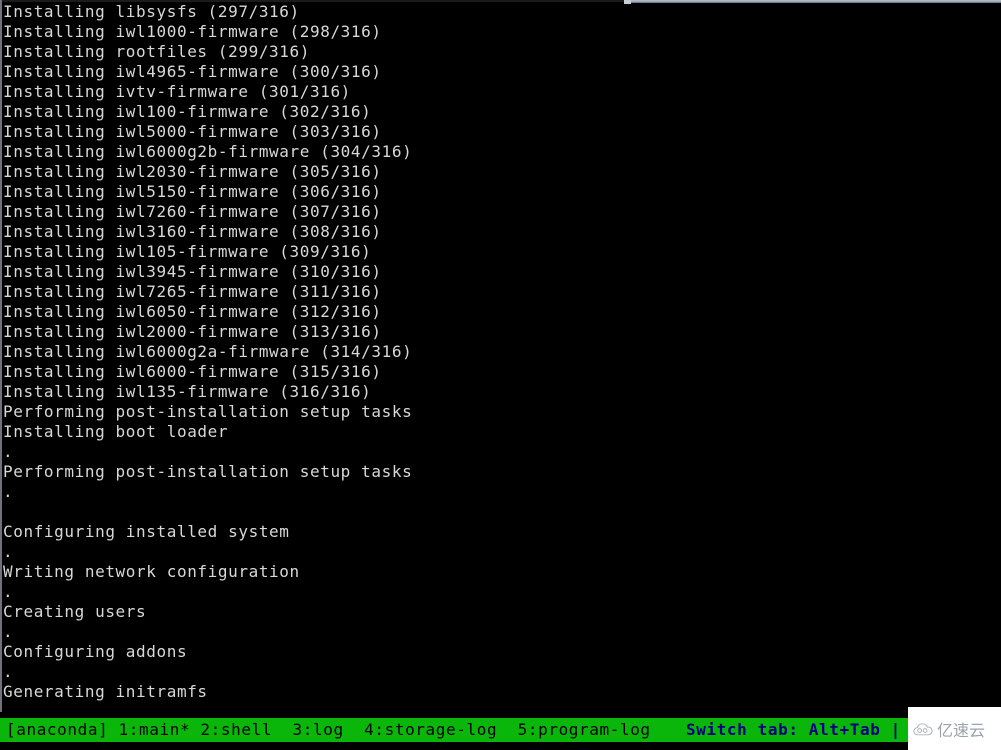  What do you see at coordinates (1, 372) in the screenshot?
I see `window-left-border` at bounding box center [1, 372].